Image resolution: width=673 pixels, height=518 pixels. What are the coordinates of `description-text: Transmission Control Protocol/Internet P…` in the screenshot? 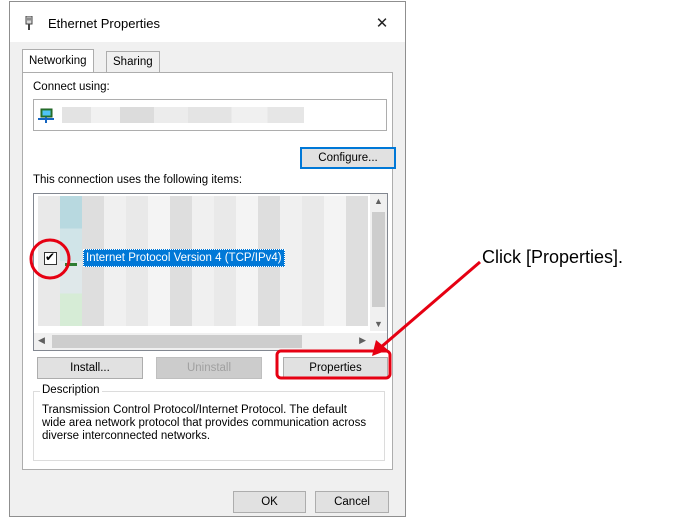 It's located at (204, 423).